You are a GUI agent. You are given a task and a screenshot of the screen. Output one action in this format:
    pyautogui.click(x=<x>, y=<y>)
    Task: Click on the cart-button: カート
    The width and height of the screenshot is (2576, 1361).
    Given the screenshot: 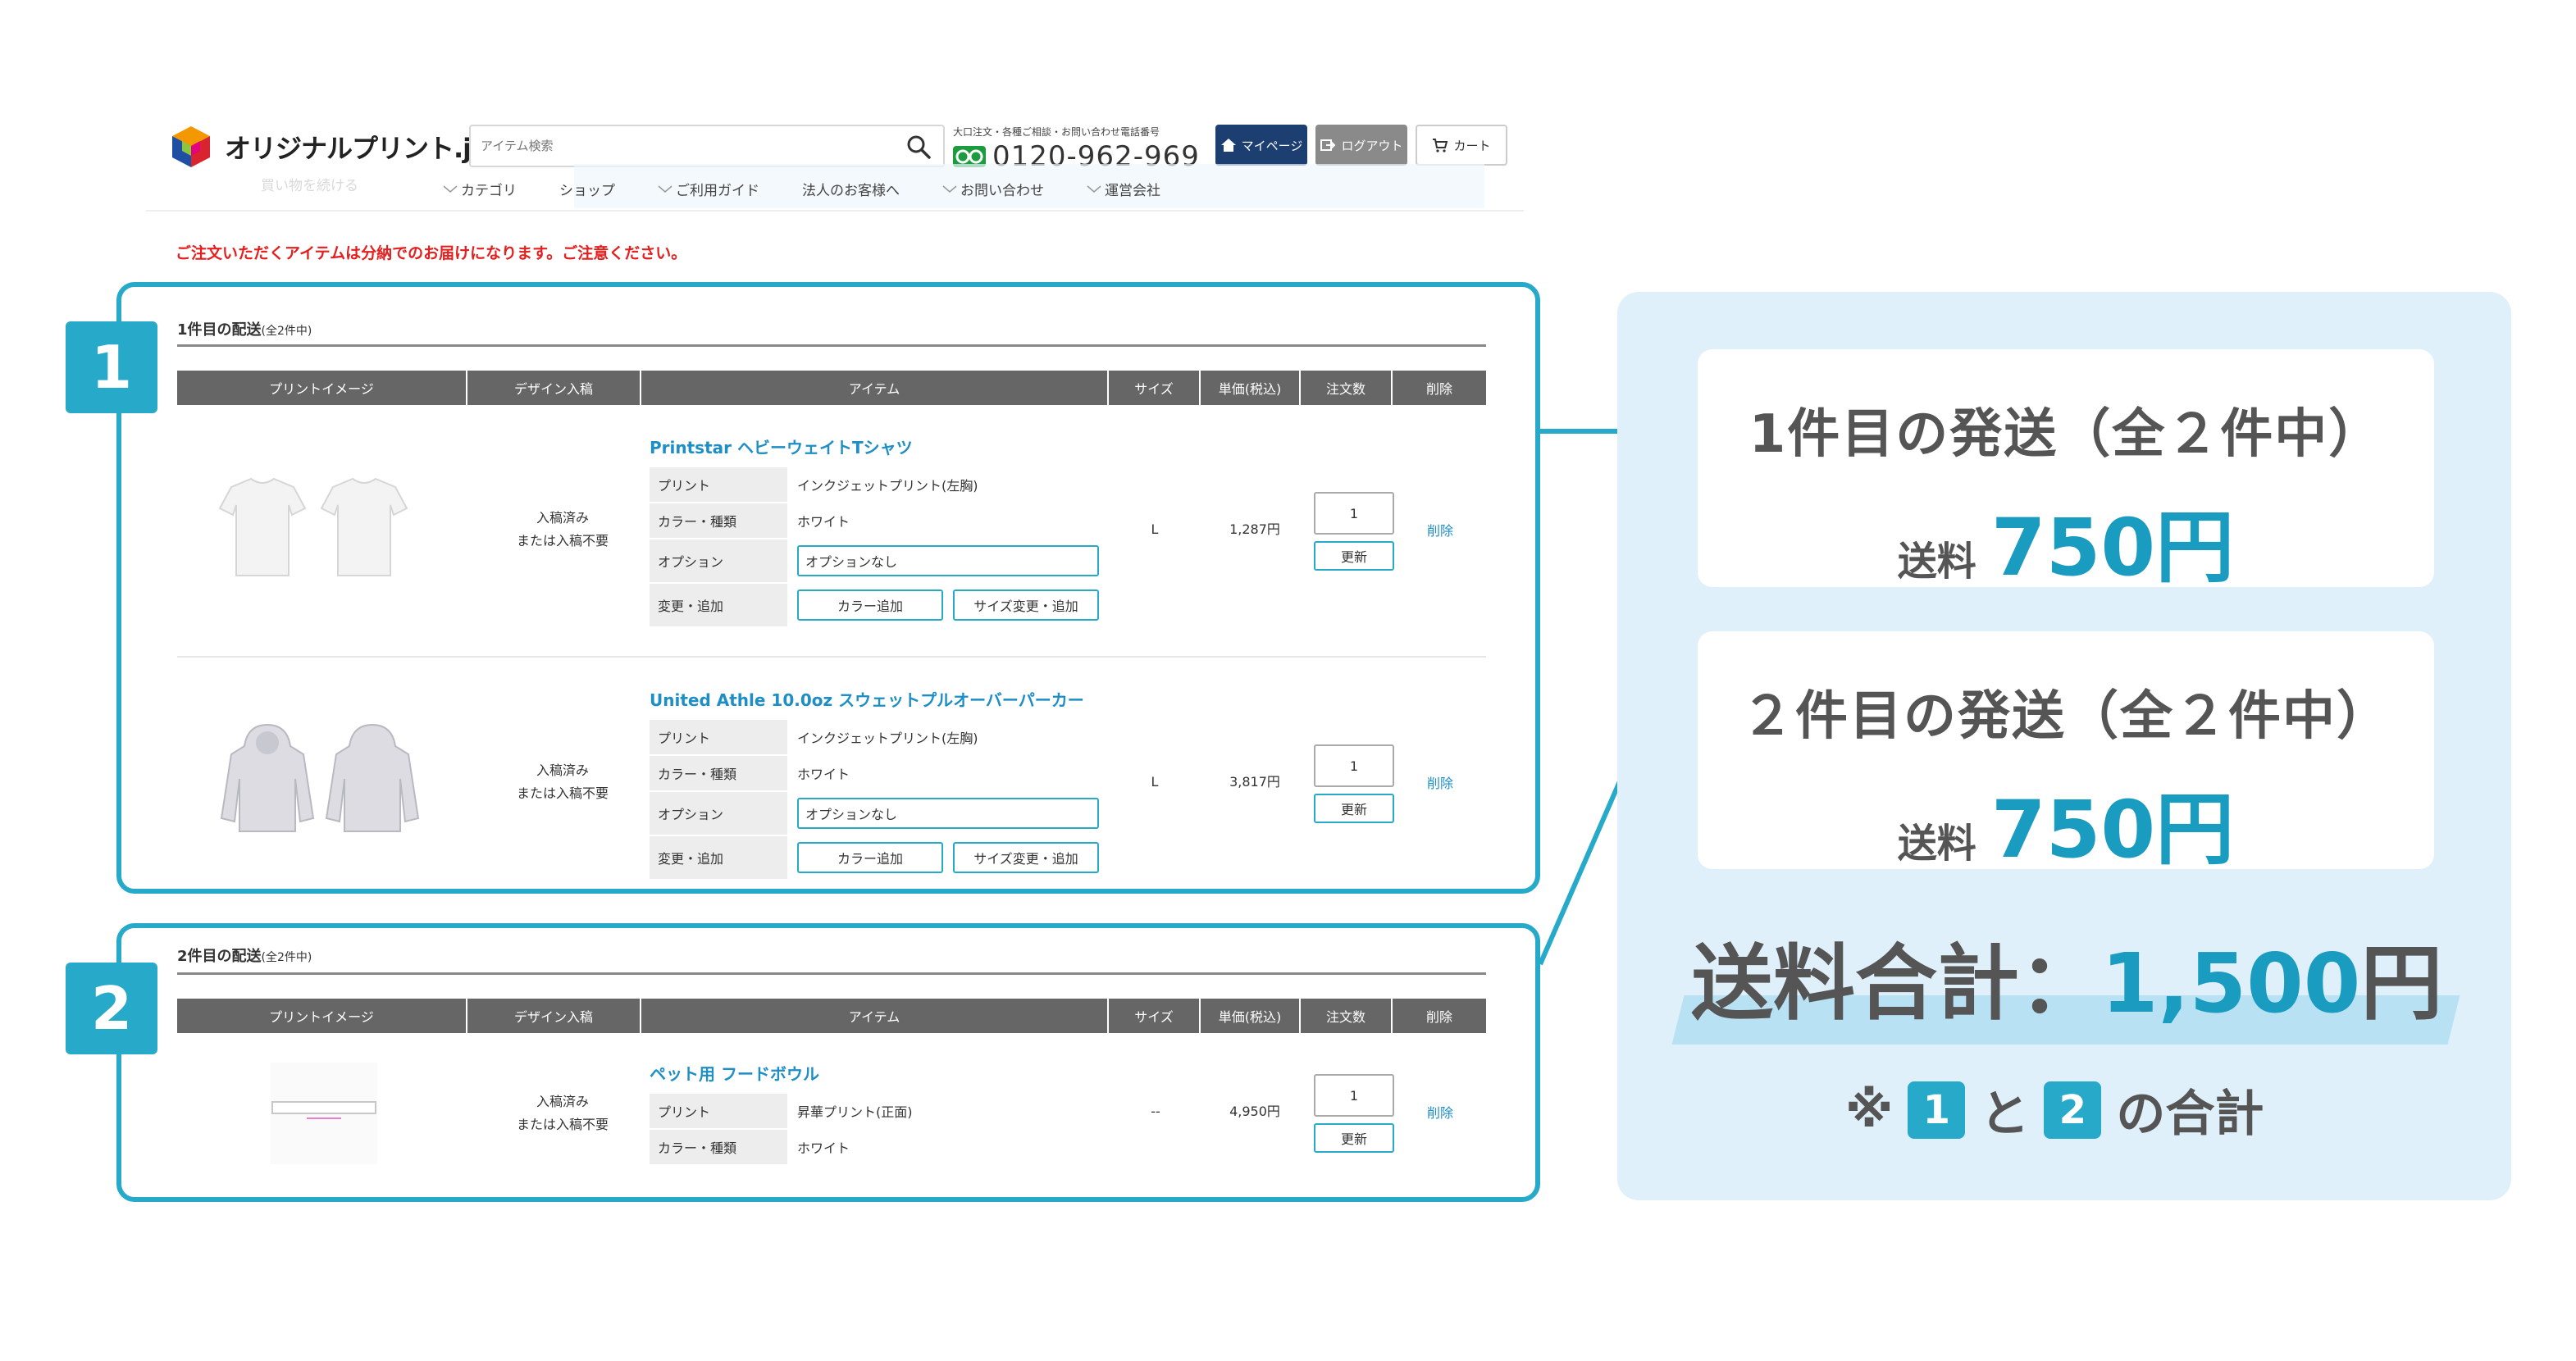 What is the action you would take?
    pyautogui.click(x=1461, y=146)
    